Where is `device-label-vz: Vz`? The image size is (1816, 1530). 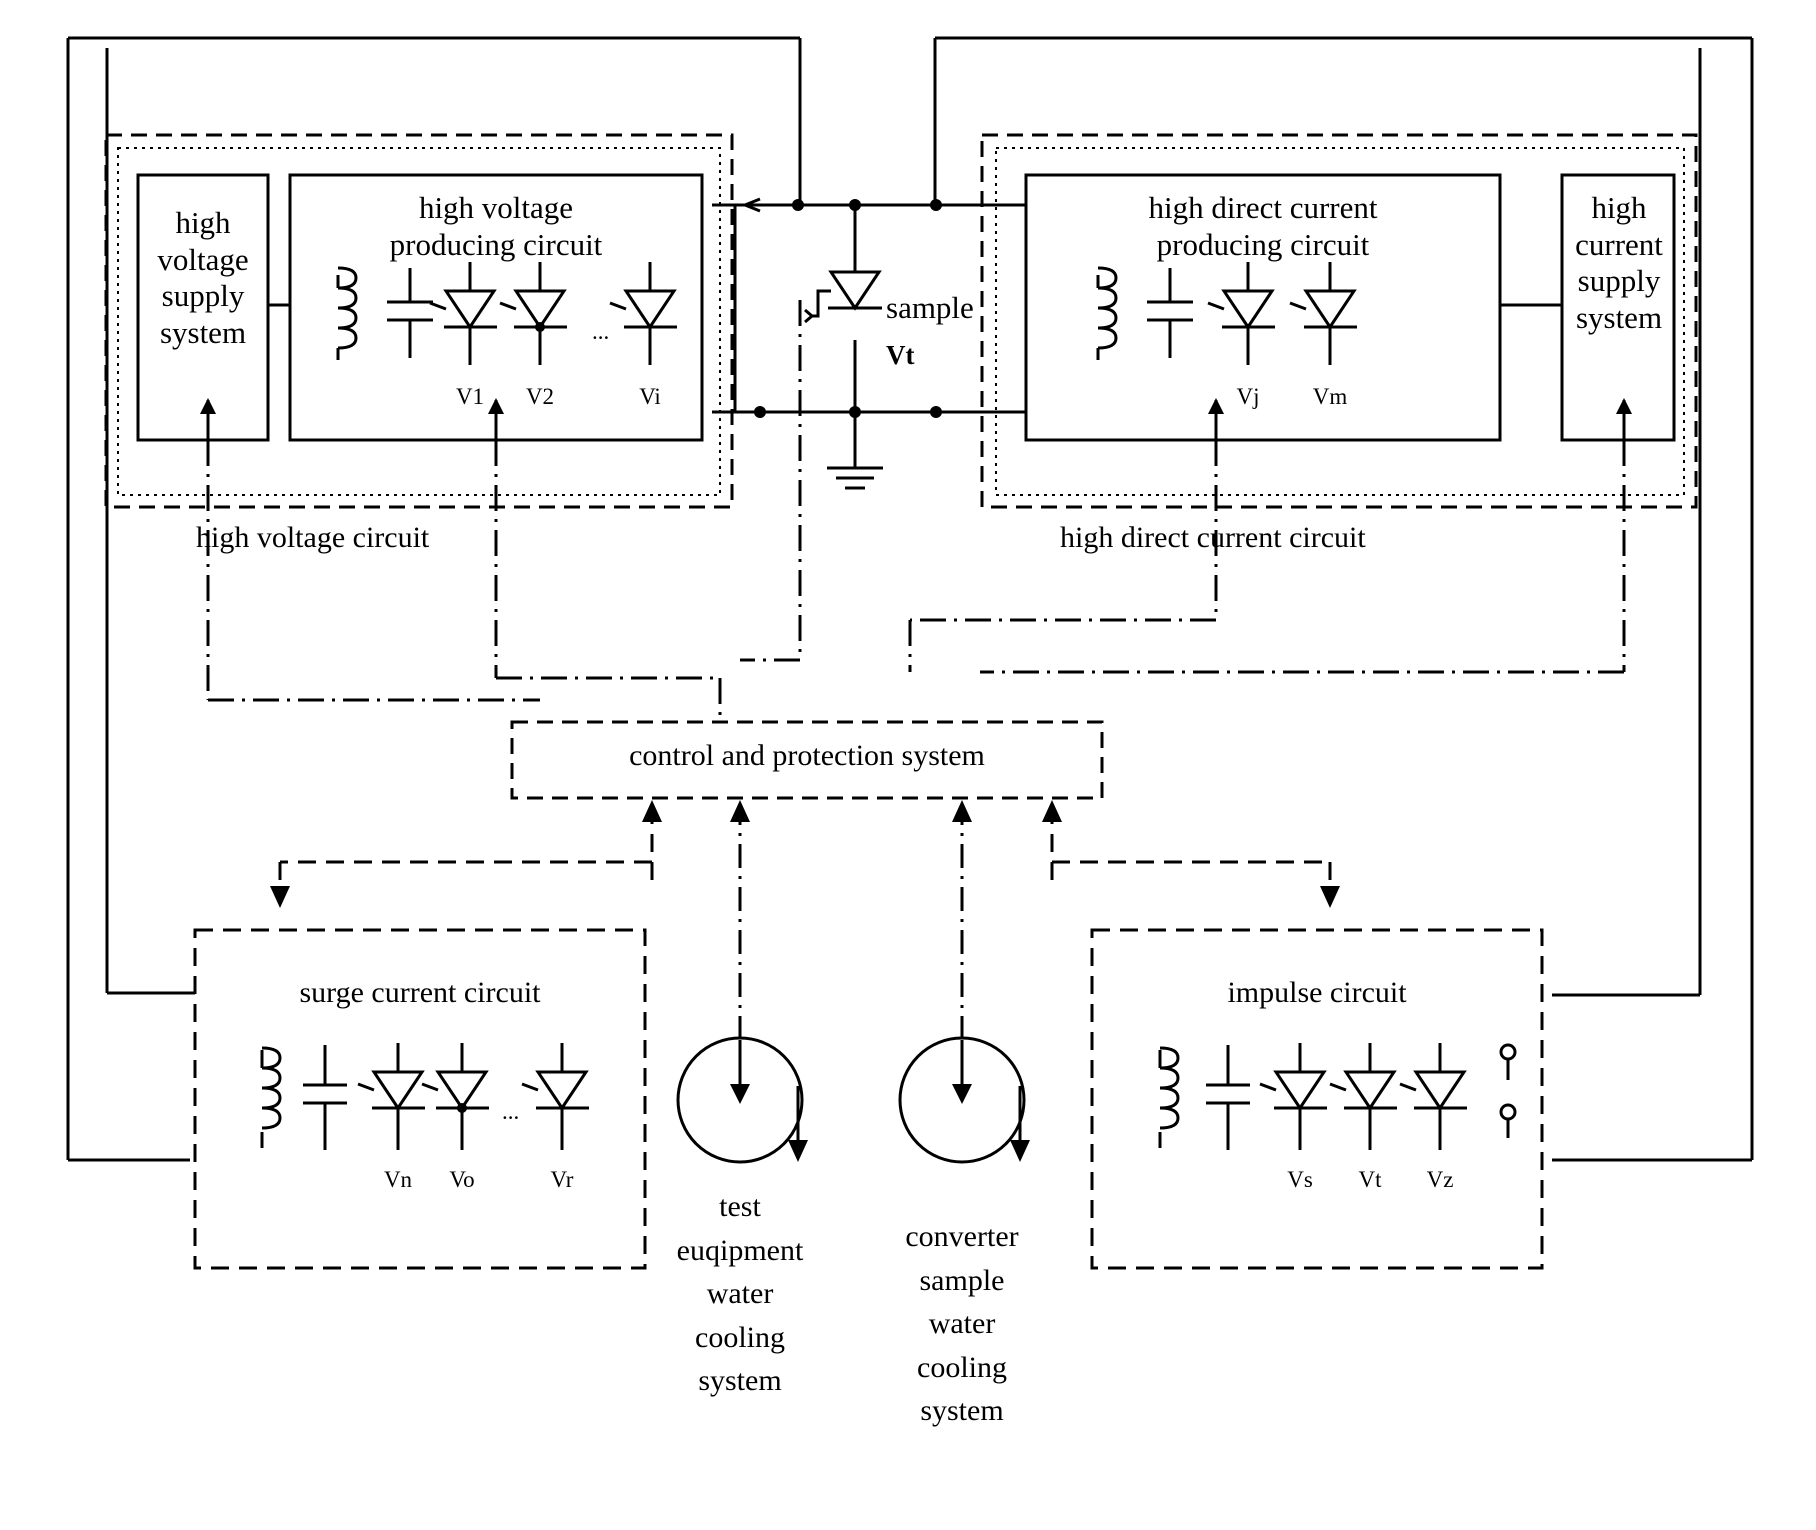 device-label-vz: Vz is located at coordinates (1440, 1179).